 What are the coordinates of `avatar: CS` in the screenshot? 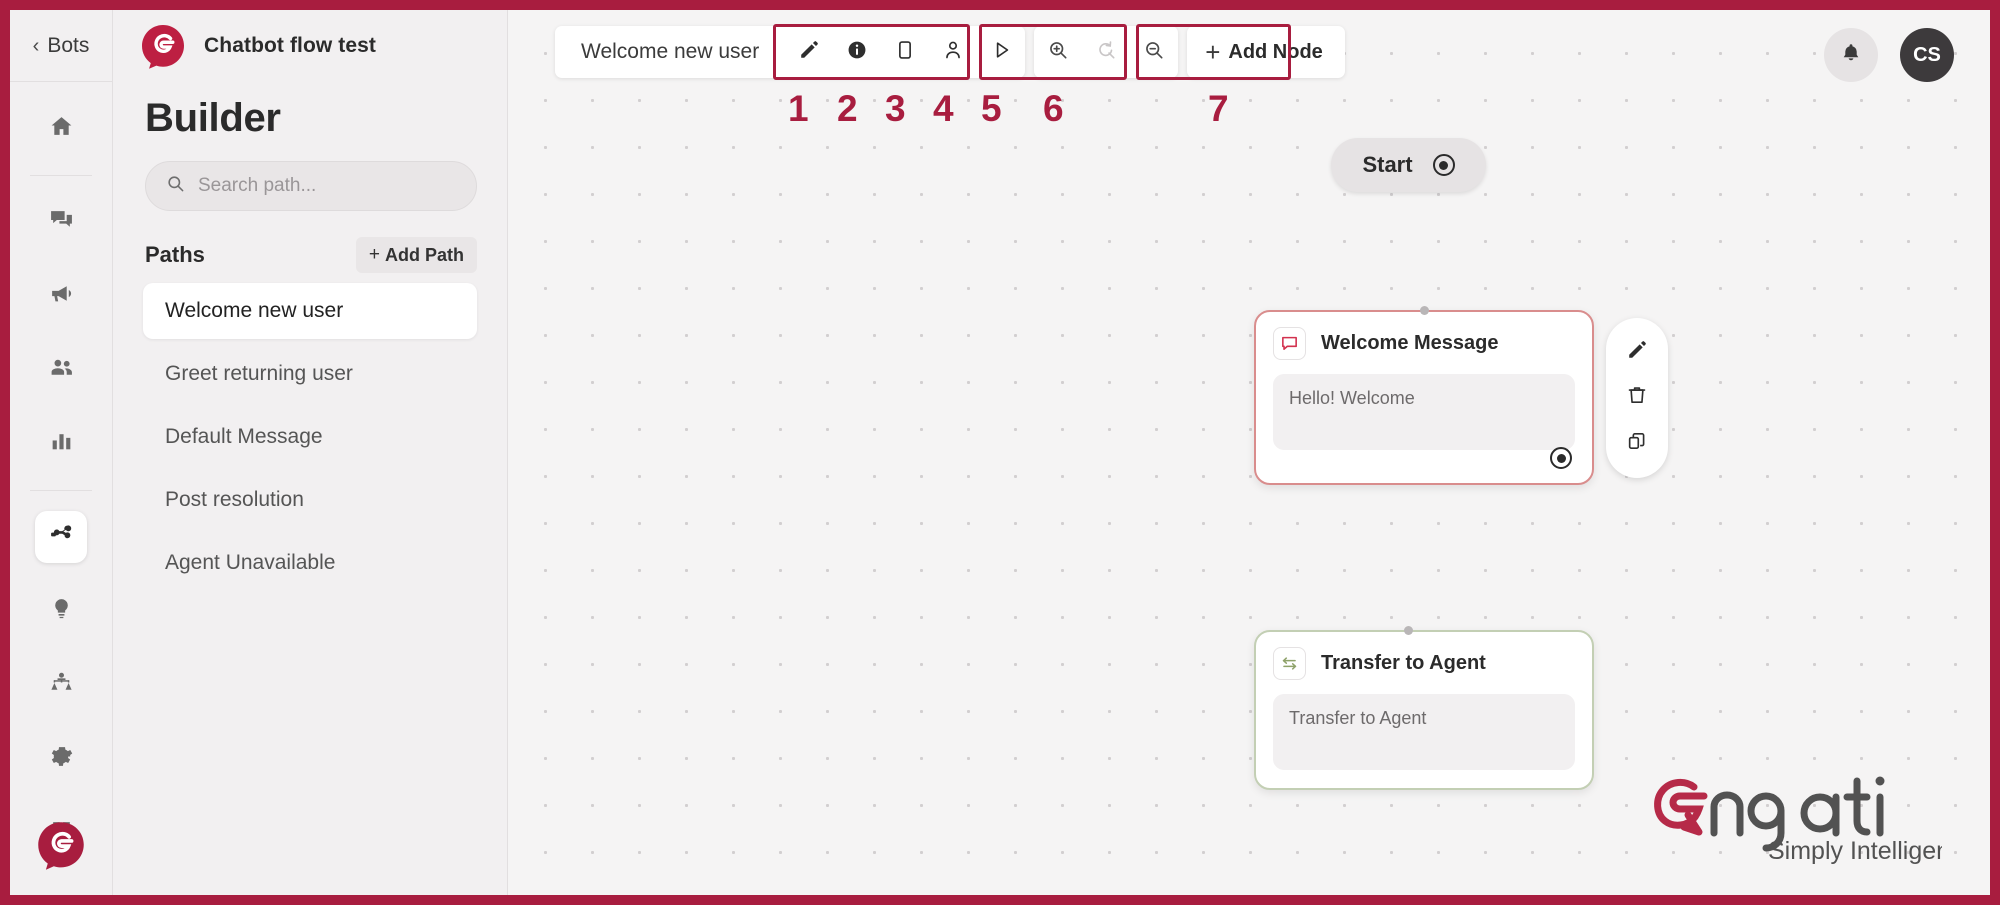 It's located at (1927, 55).